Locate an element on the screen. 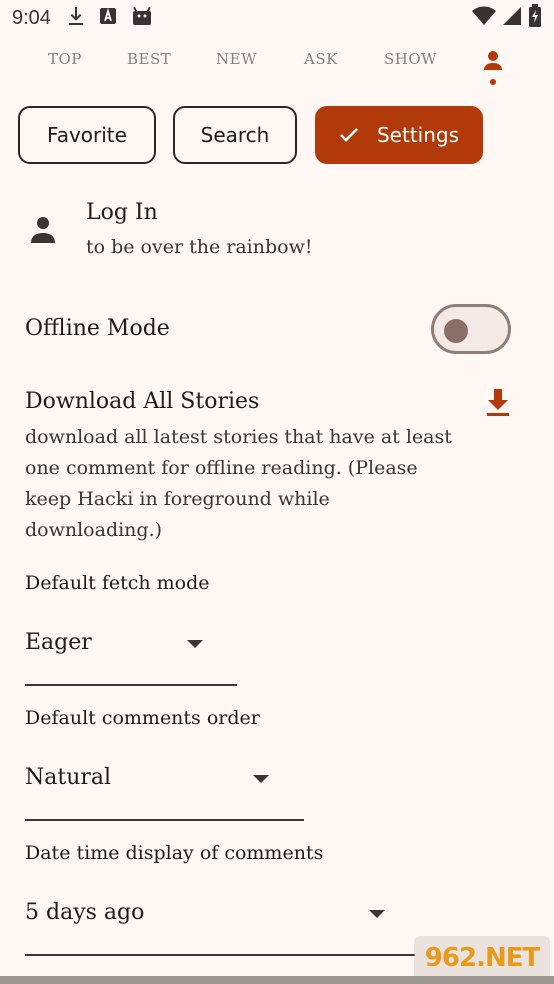 The width and height of the screenshot is (554, 984). comments-order-dropdown: Natural is located at coordinates (164, 791).